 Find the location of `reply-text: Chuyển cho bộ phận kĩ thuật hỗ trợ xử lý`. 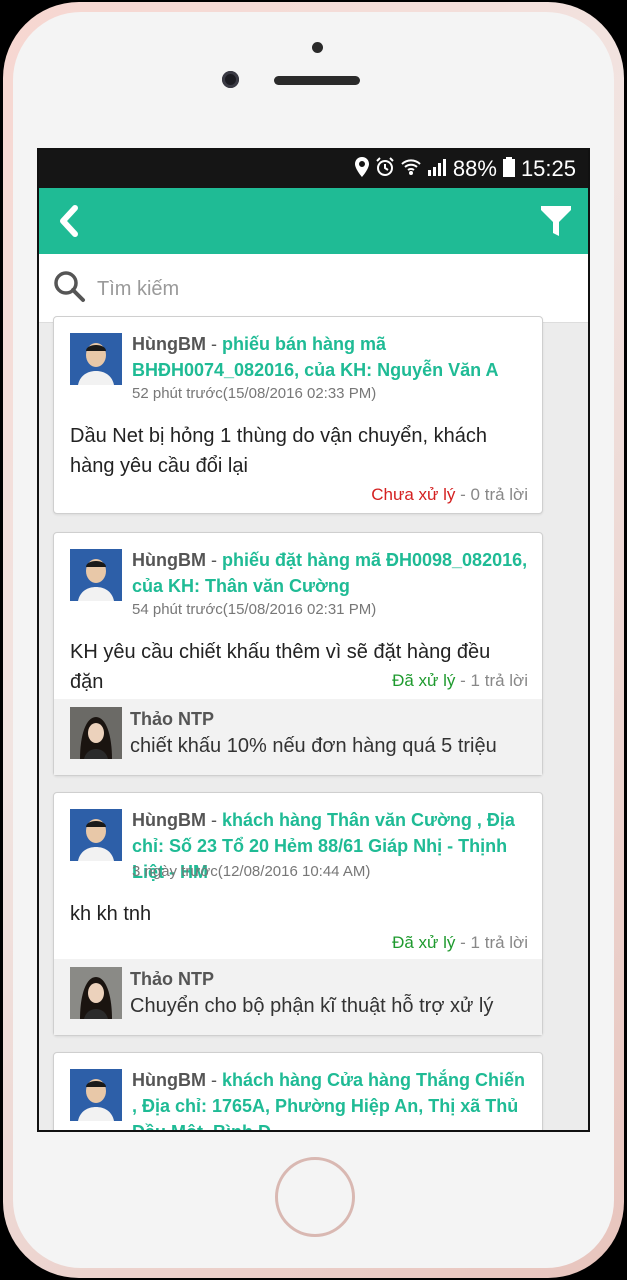

reply-text: Chuyển cho bộ phận kĩ thuật hỗ trợ xử lý is located at coordinates (312, 1006).